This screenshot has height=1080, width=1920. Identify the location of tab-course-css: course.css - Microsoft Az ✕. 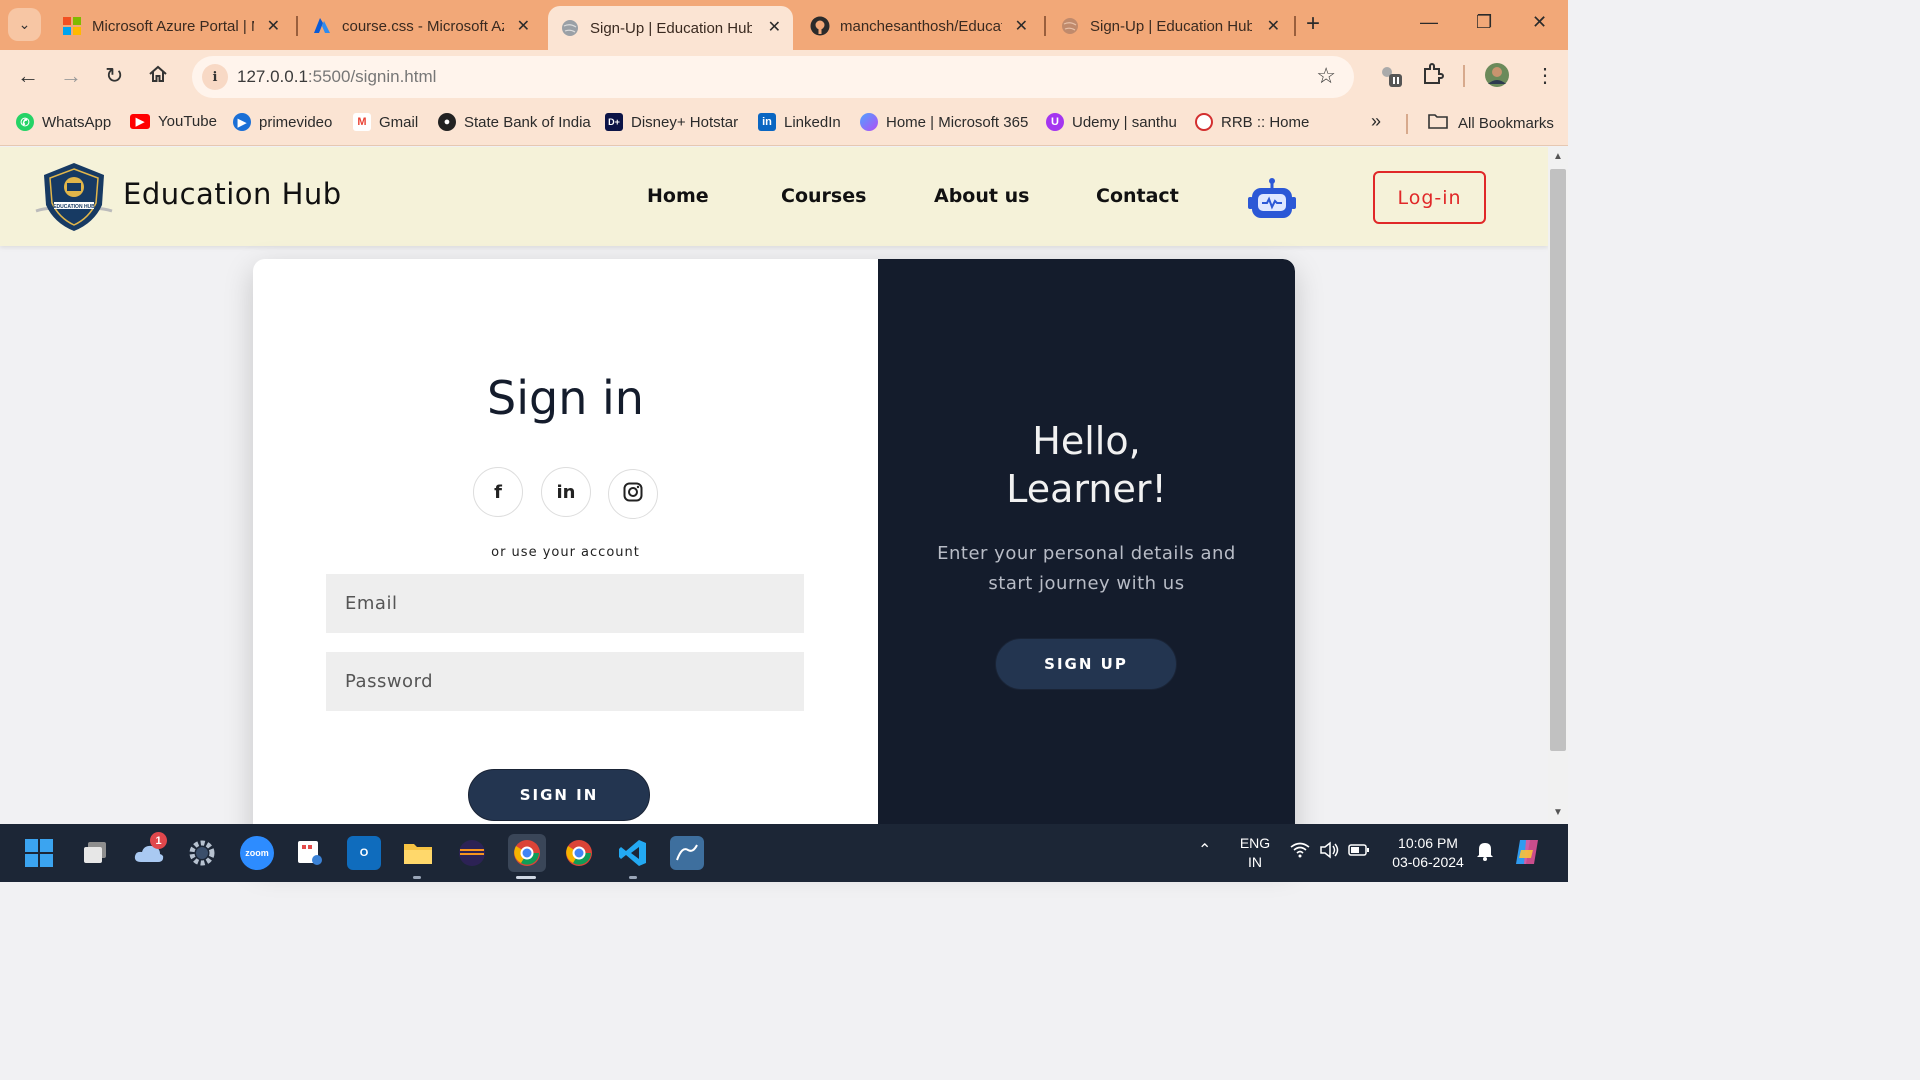
(421, 26).